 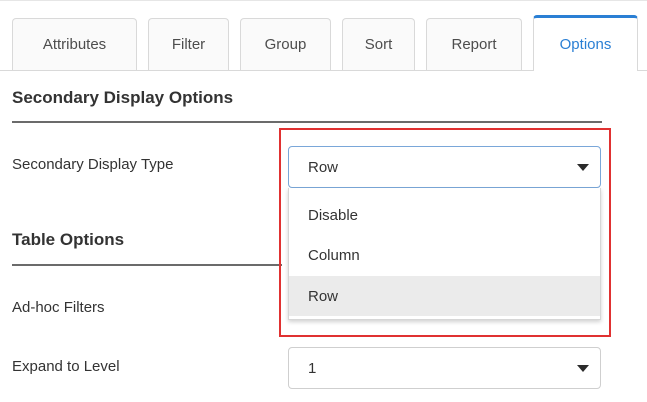 What do you see at coordinates (93, 164) in the screenshot?
I see `secondary-display-type-label: Secondary Display Type` at bounding box center [93, 164].